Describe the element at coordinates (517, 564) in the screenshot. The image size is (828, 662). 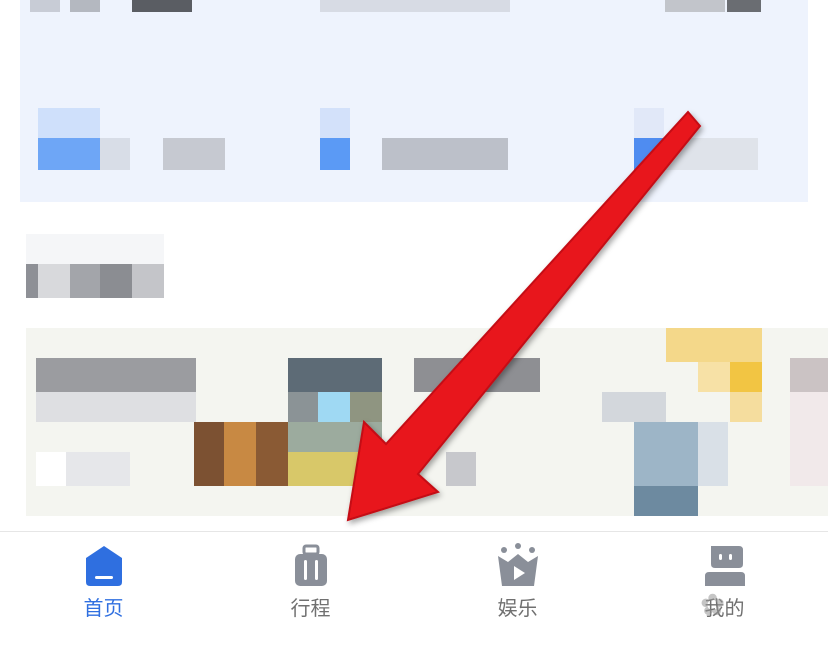
I see `tv-crown-icon` at that location.